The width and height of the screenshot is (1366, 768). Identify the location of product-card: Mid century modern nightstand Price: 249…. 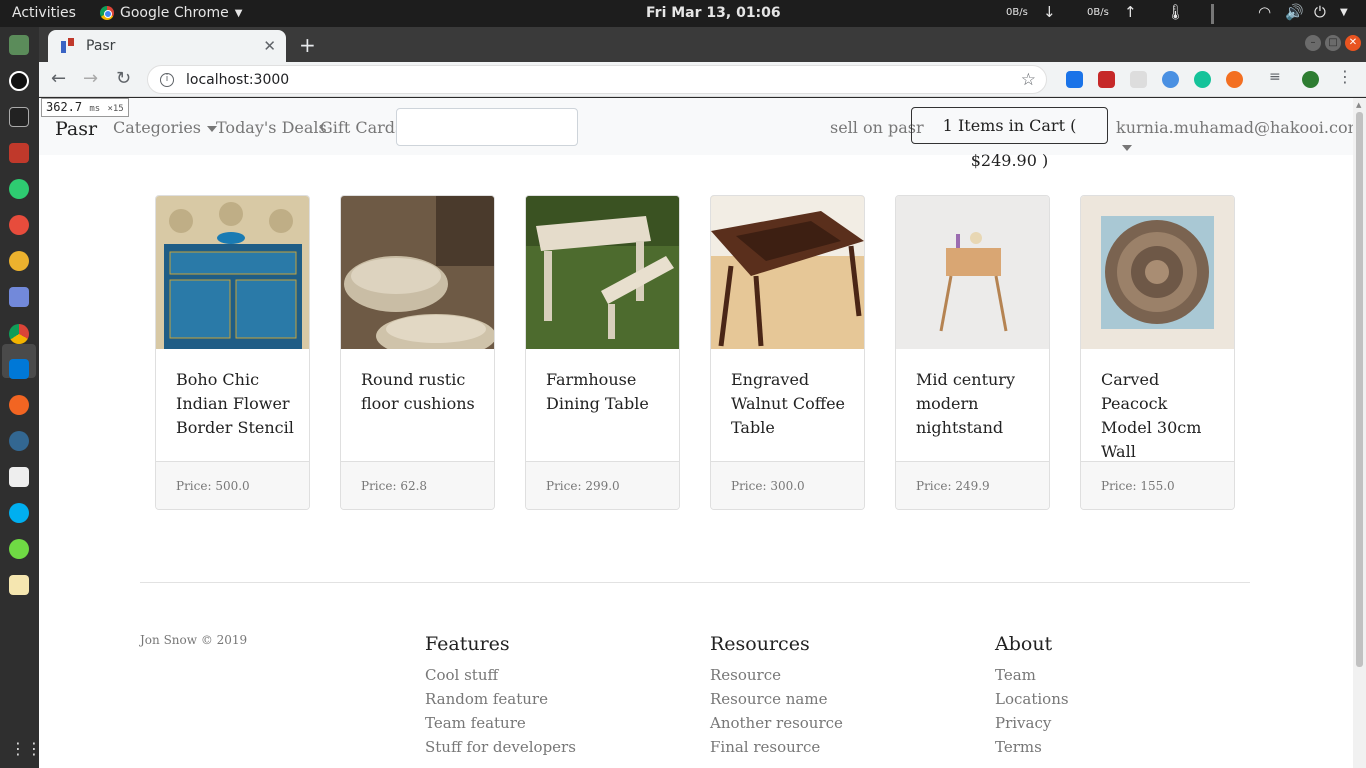
(972, 352).